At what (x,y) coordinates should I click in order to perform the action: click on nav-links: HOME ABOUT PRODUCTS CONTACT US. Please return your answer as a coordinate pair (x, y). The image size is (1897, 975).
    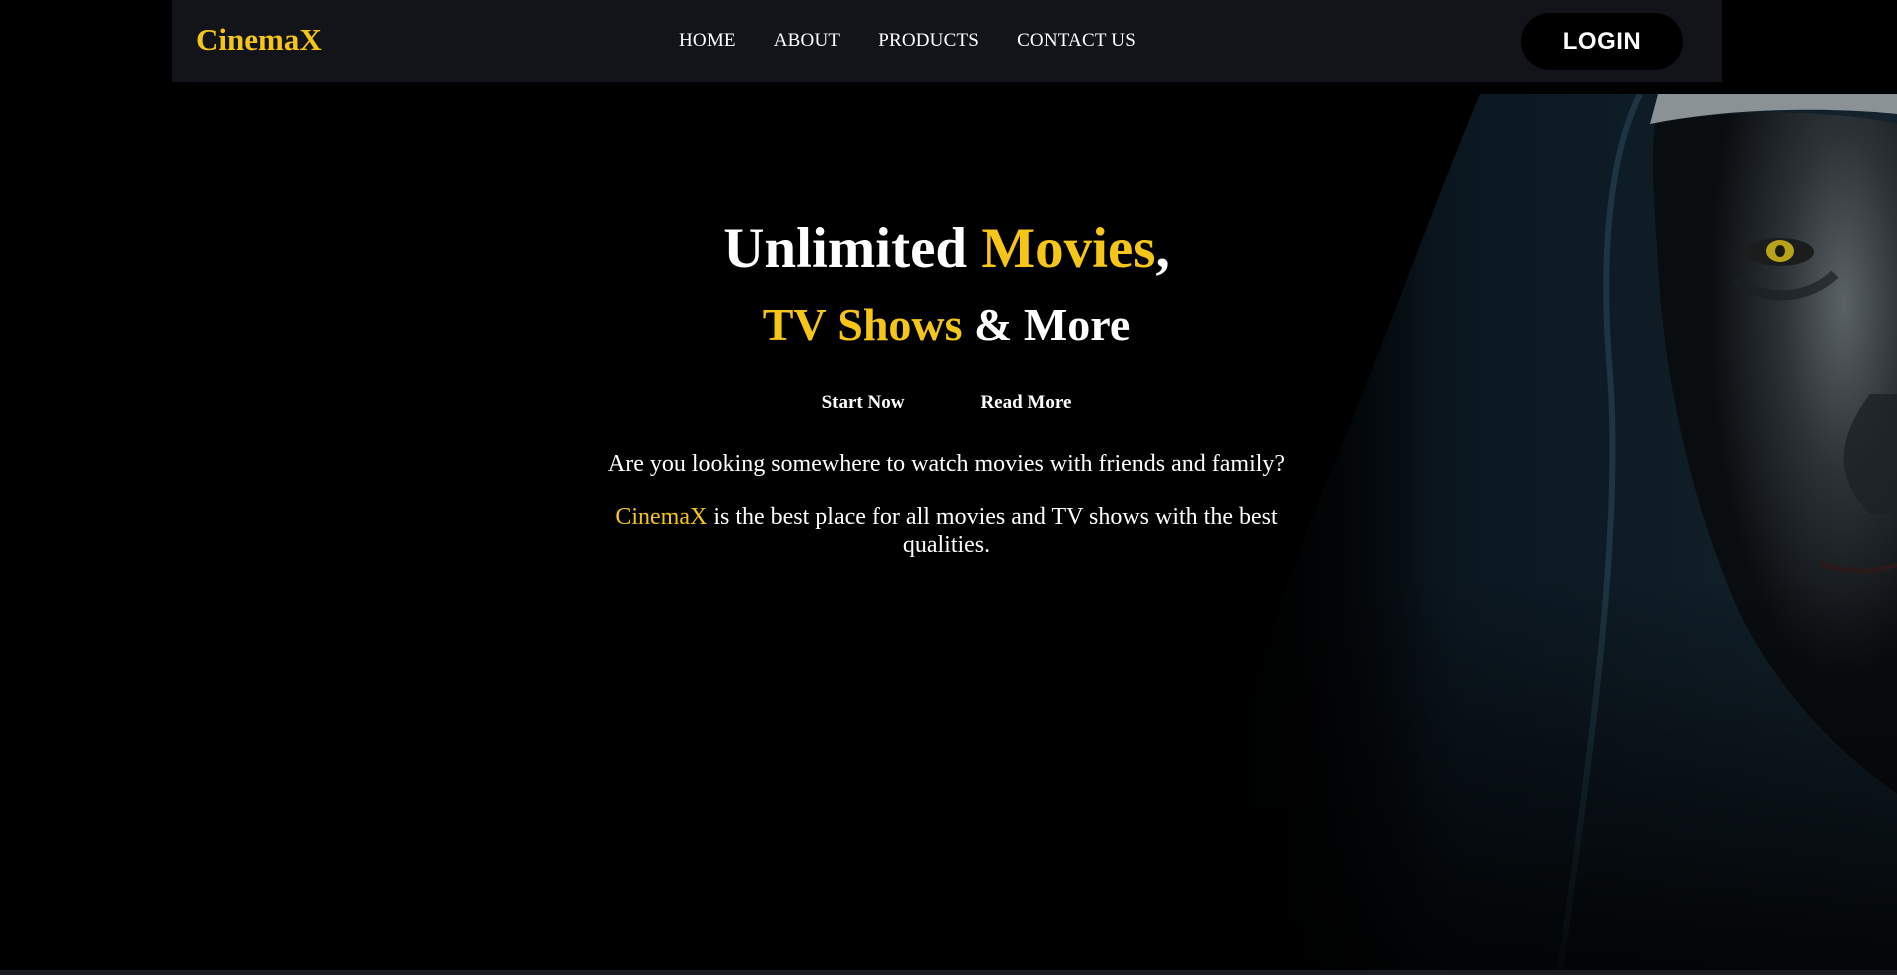
    Looking at the image, I should click on (926, 41).